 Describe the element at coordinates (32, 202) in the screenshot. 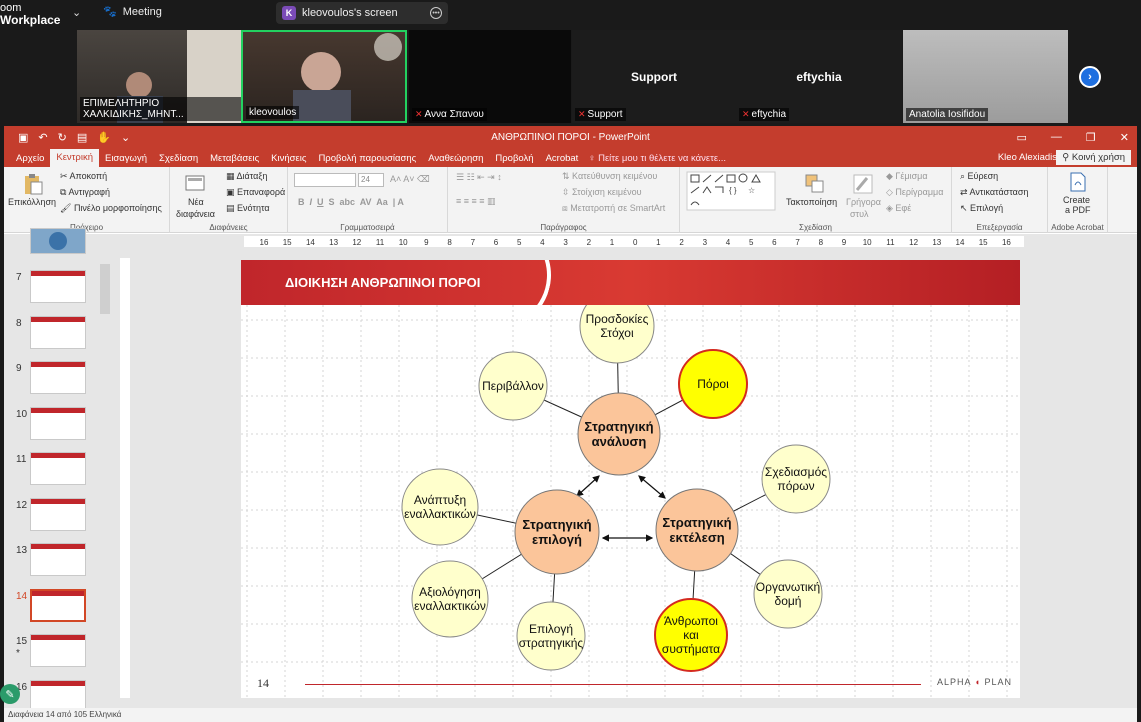

I see `paste-button: Επικόλληση` at that location.